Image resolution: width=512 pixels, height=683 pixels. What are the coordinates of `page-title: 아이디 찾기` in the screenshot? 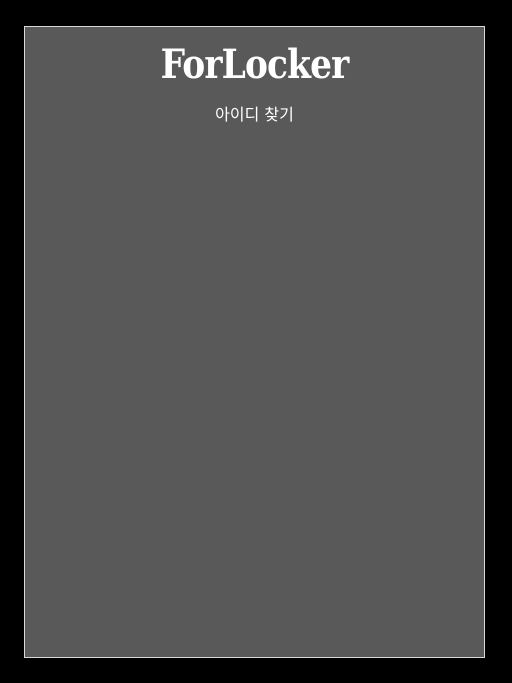 It's located at (254, 114).